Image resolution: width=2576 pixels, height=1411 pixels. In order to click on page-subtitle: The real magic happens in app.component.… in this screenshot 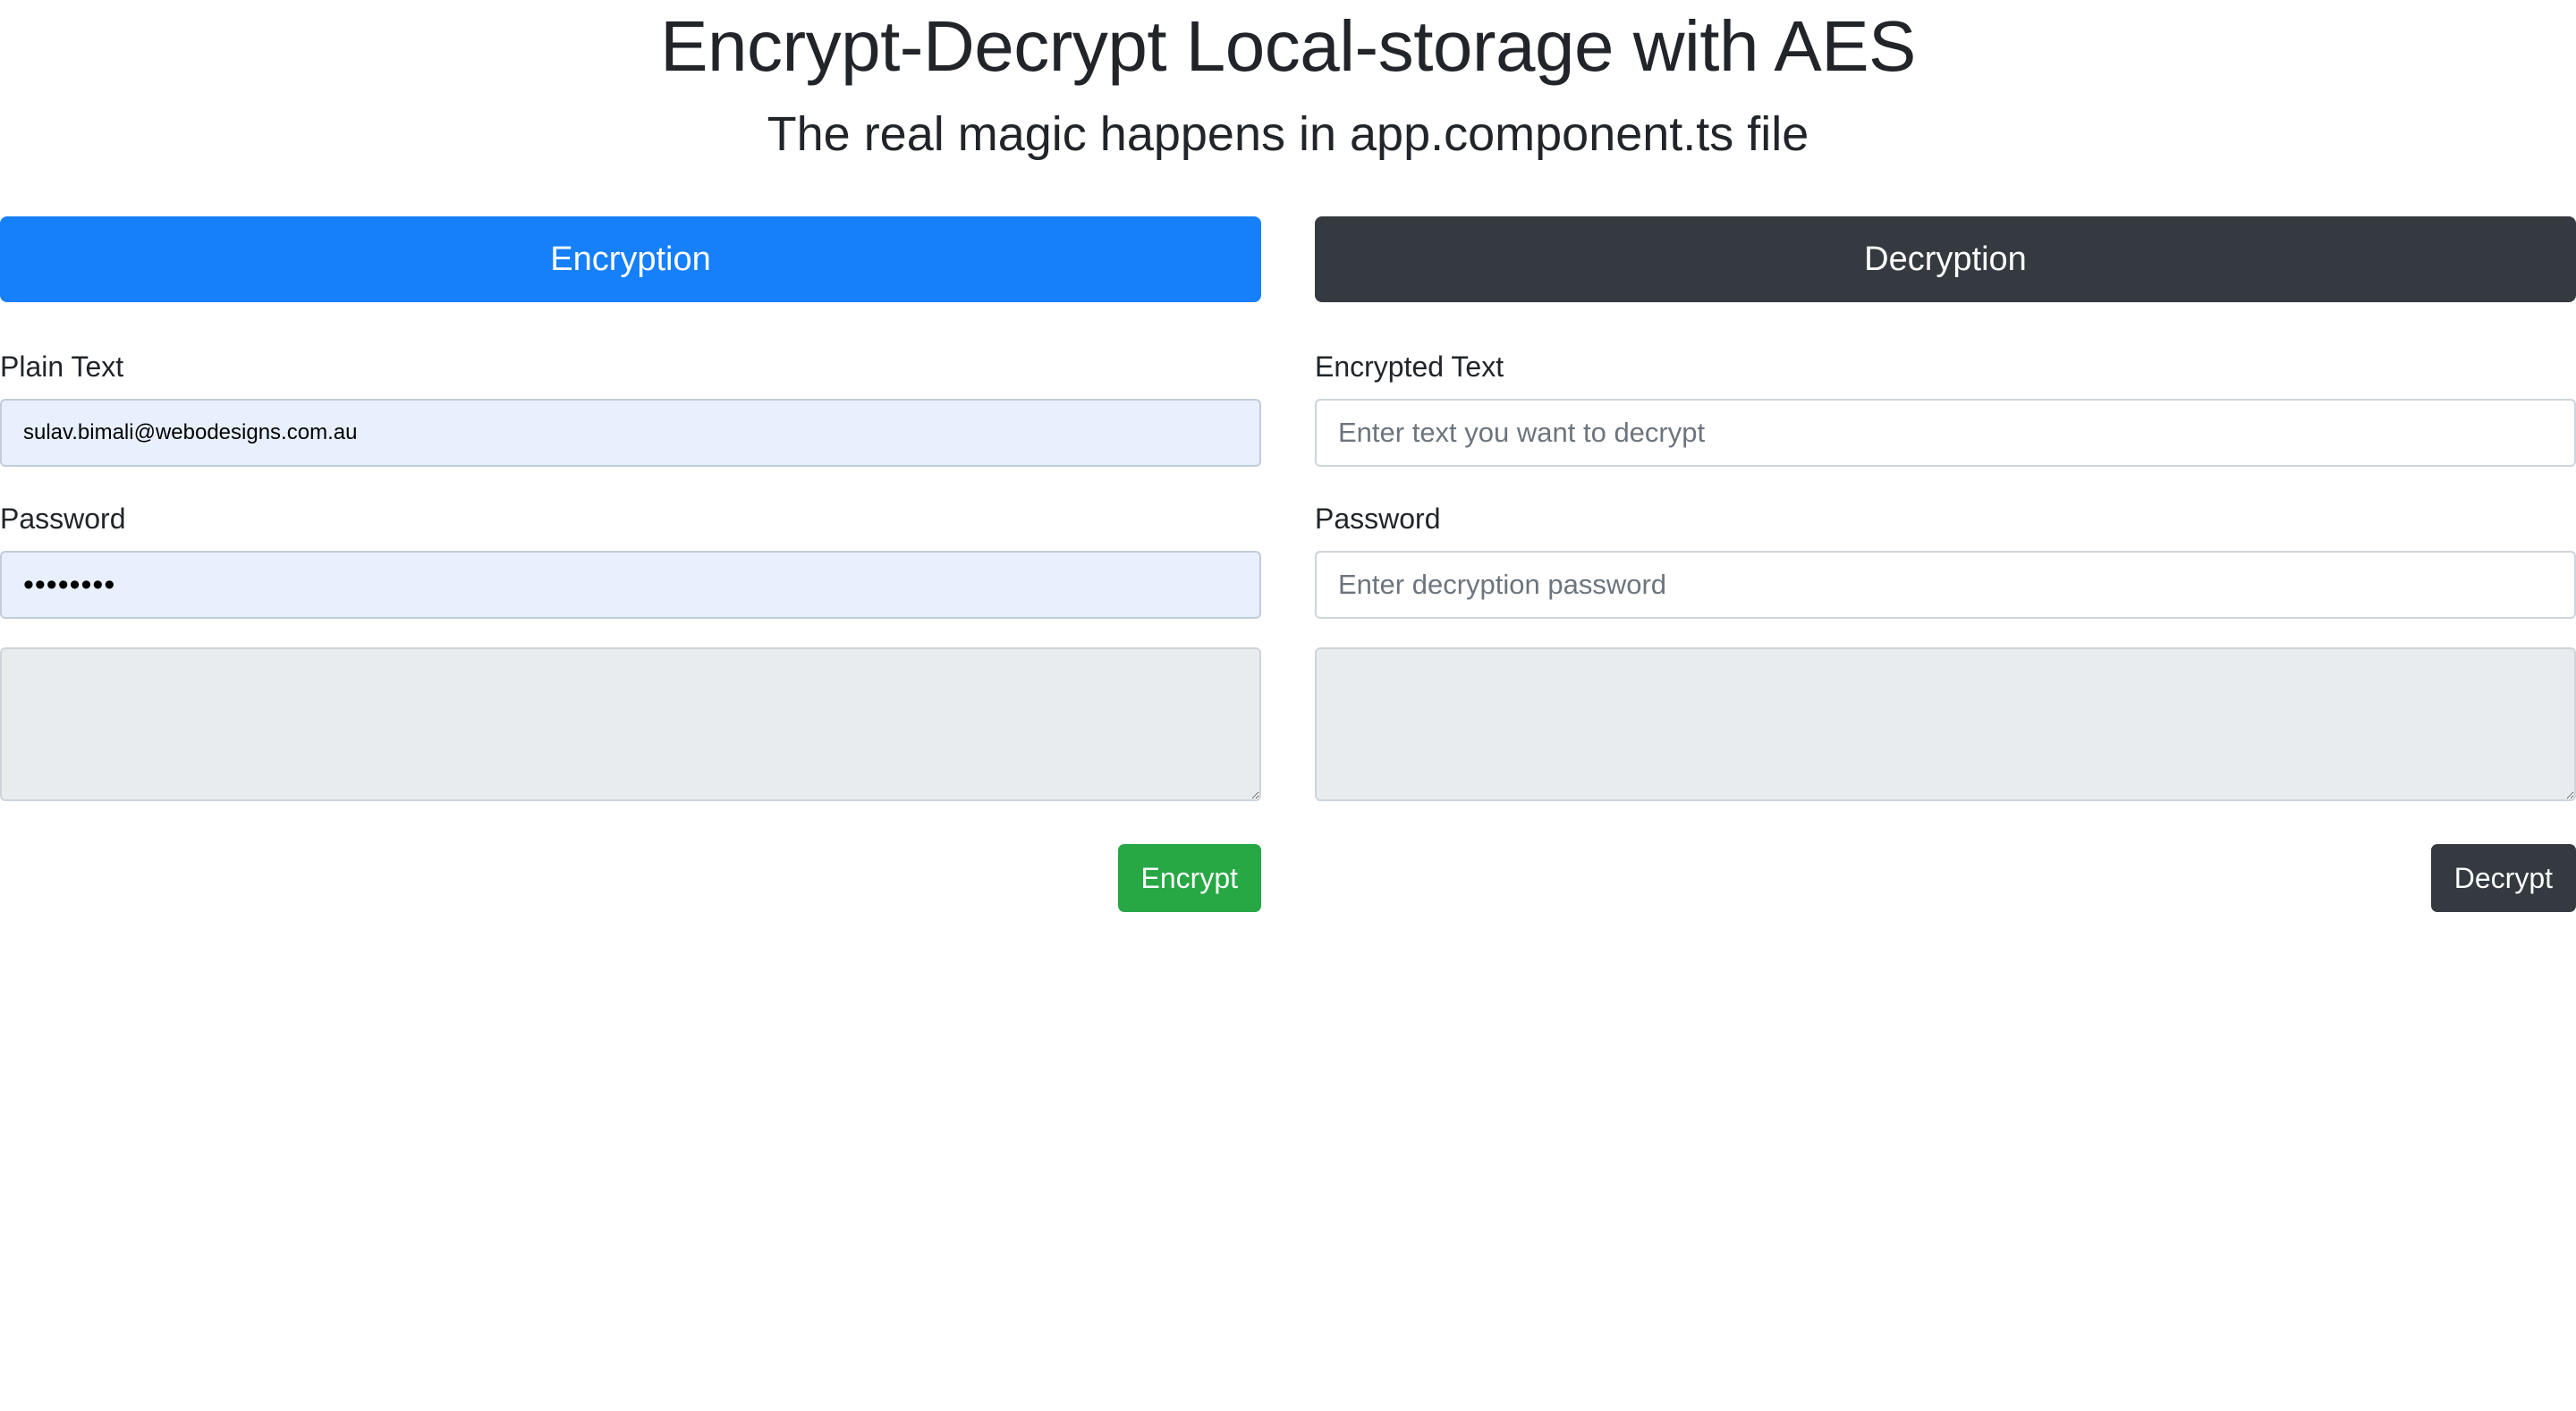, I will do `click(1288, 134)`.